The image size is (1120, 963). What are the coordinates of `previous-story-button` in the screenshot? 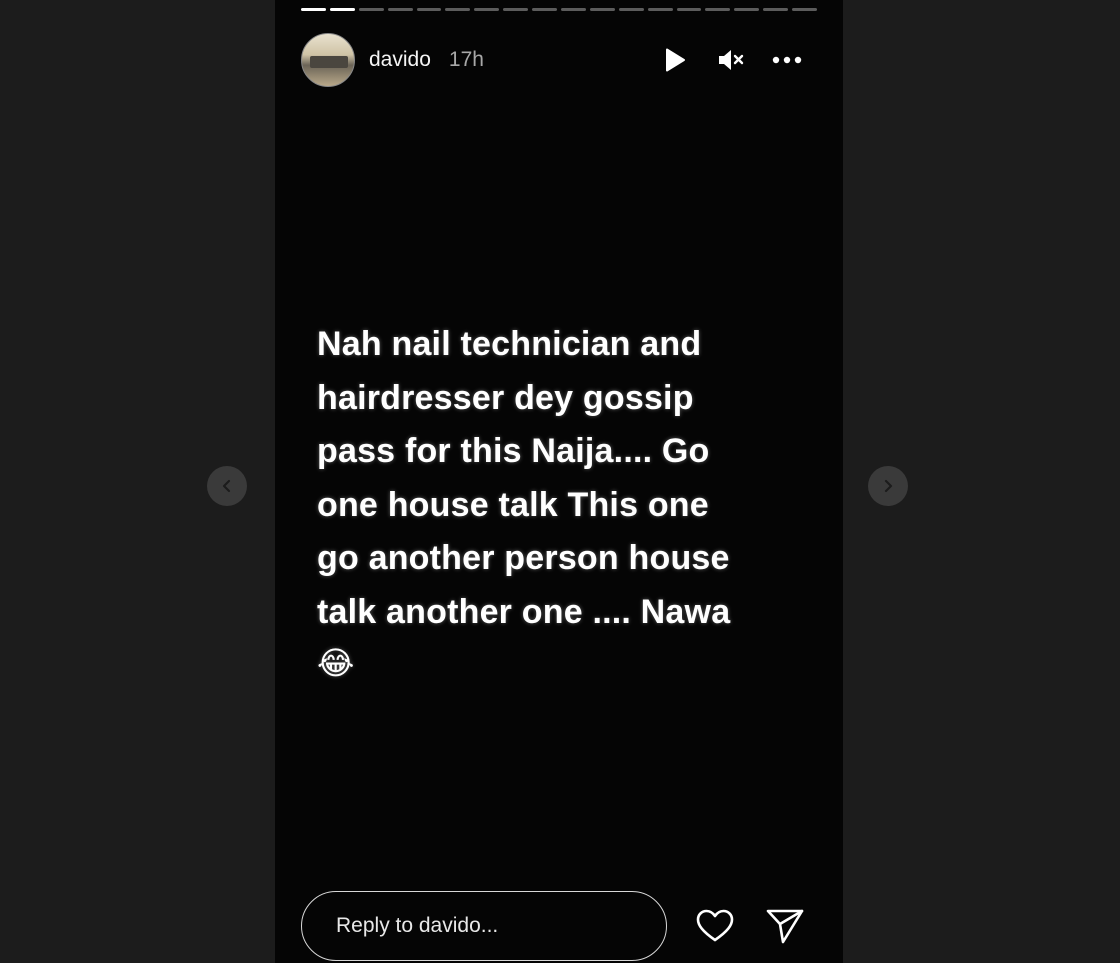 It's located at (227, 486).